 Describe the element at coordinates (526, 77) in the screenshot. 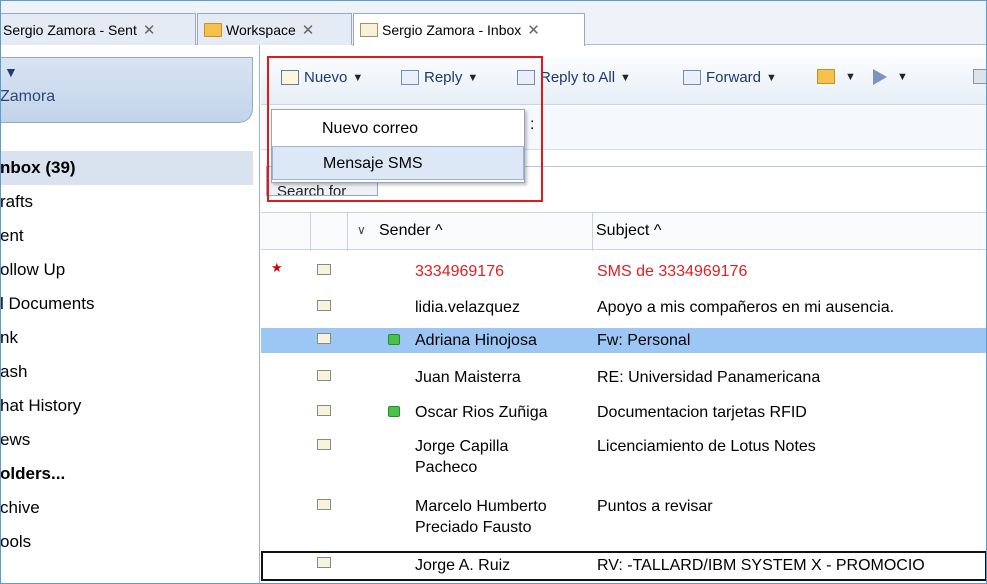

I see `reply-all-icon` at that location.